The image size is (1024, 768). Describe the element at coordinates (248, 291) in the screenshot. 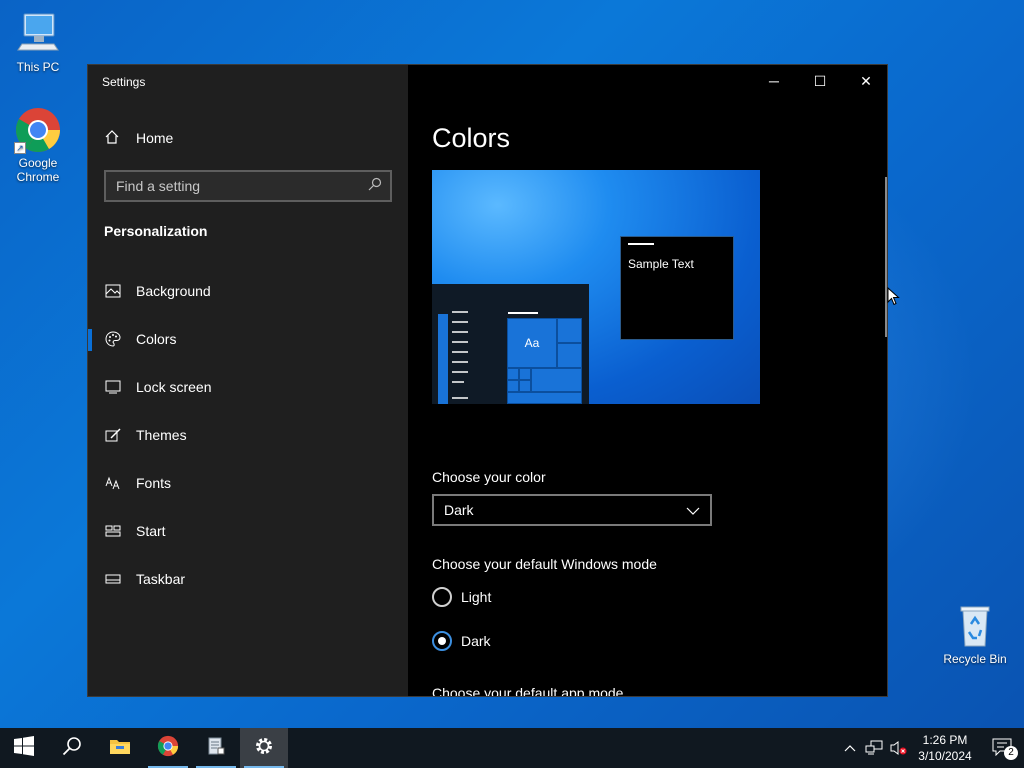

I see `sidebar-item-background: Background` at that location.